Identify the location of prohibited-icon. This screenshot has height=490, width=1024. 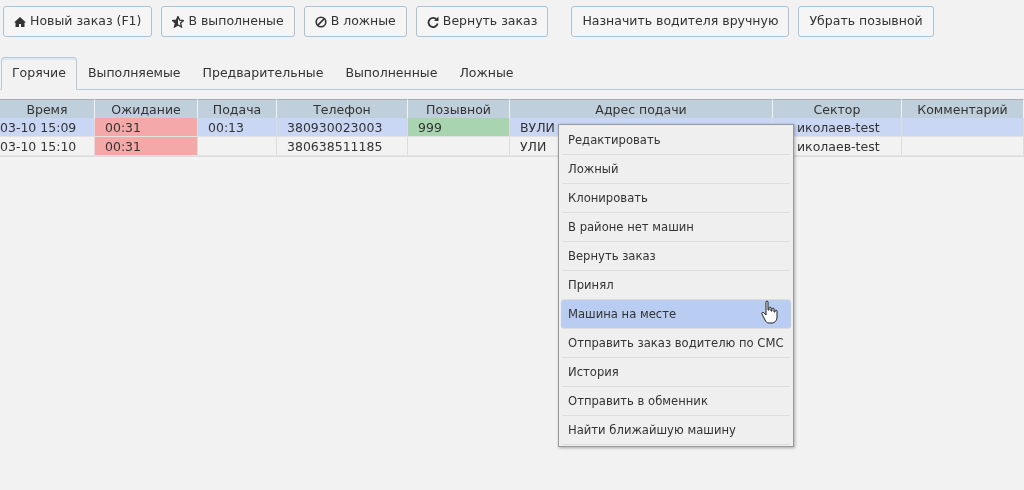
(320, 21).